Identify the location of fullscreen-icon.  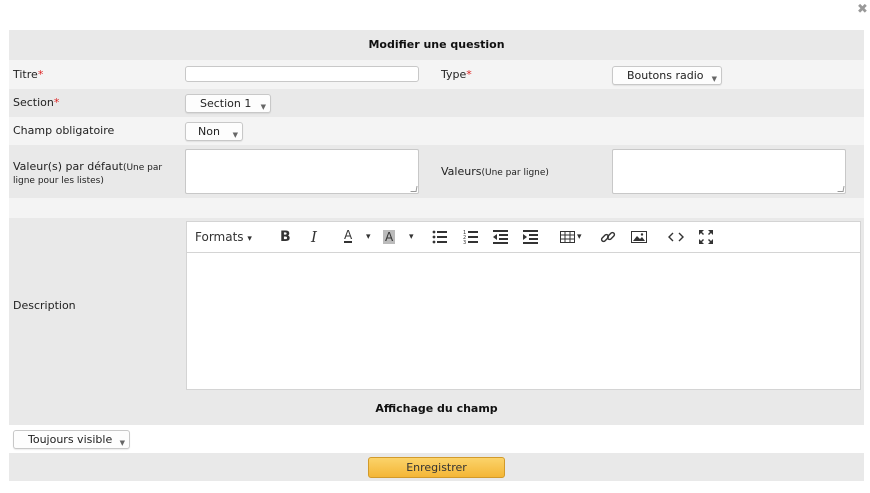
(706, 237).